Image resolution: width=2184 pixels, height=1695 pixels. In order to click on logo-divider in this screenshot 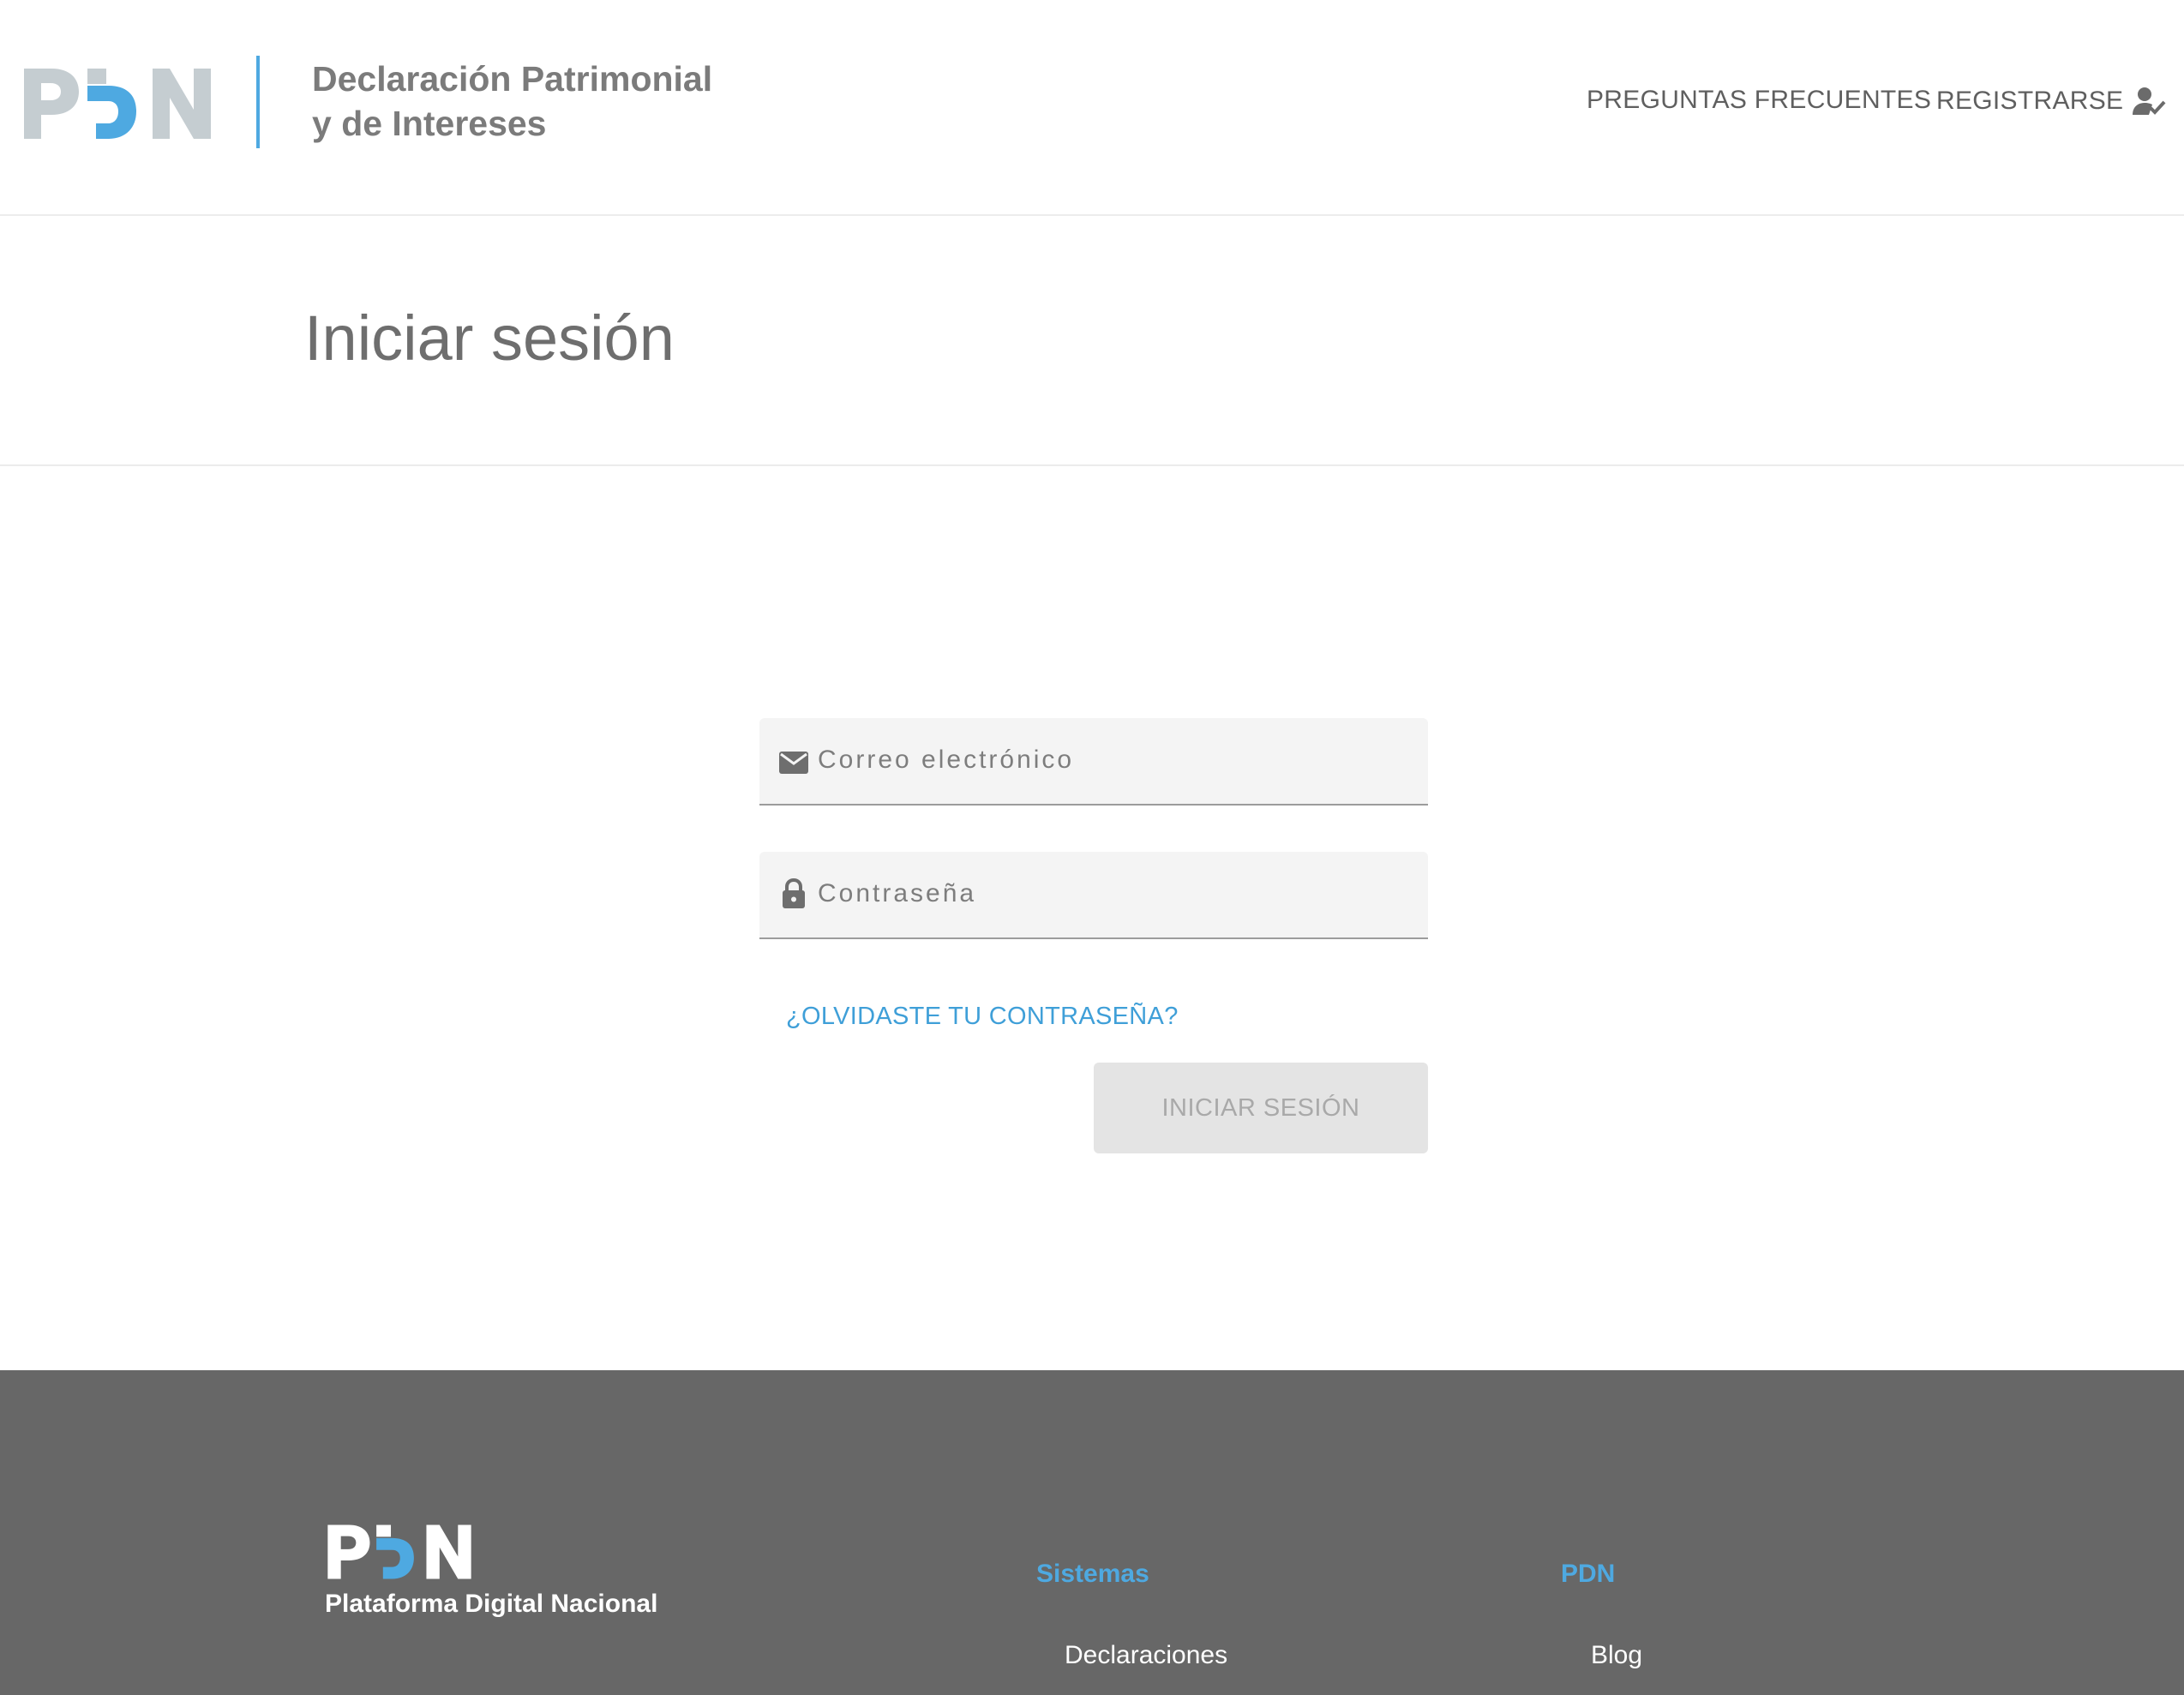, I will do `click(258, 102)`.